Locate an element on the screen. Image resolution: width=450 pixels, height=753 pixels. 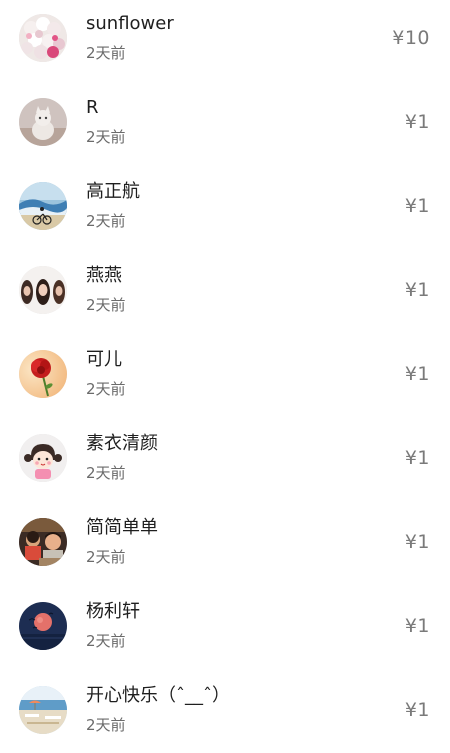
child-photo-avatar-icon is located at coordinates (43, 542).